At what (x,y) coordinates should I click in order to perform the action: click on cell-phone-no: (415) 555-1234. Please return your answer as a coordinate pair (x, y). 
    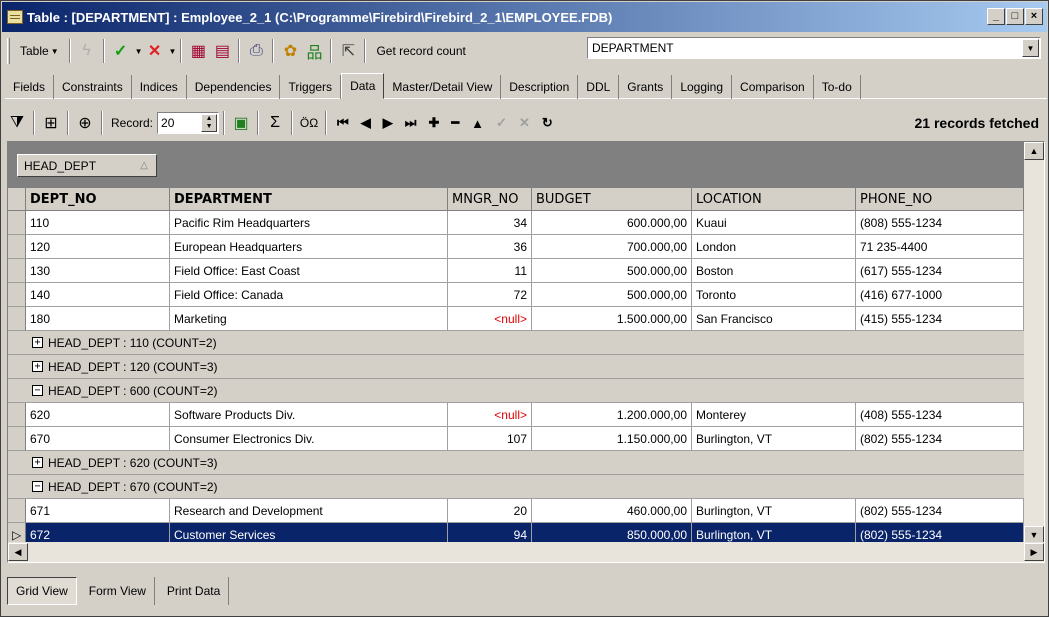
    Looking at the image, I should click on (940, 319).